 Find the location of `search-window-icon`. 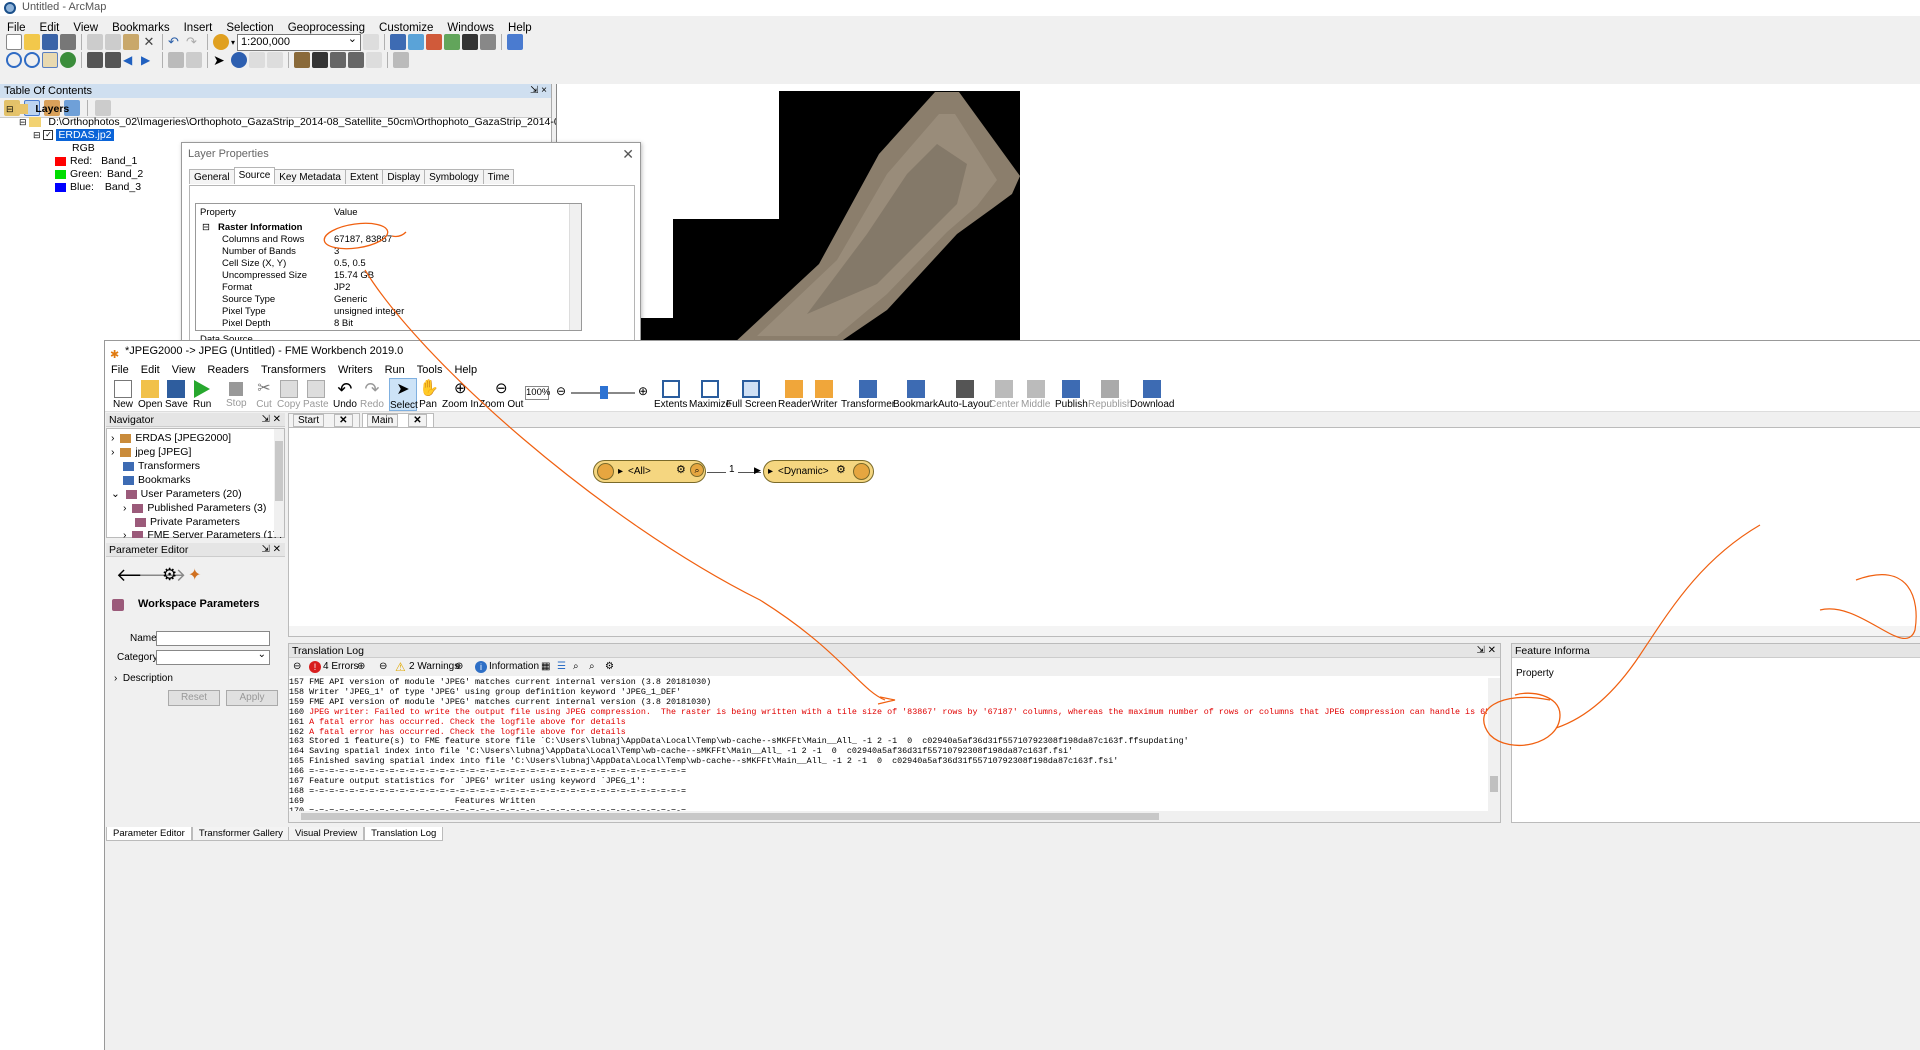

search-window-icon is located at coordinates (434, 42).